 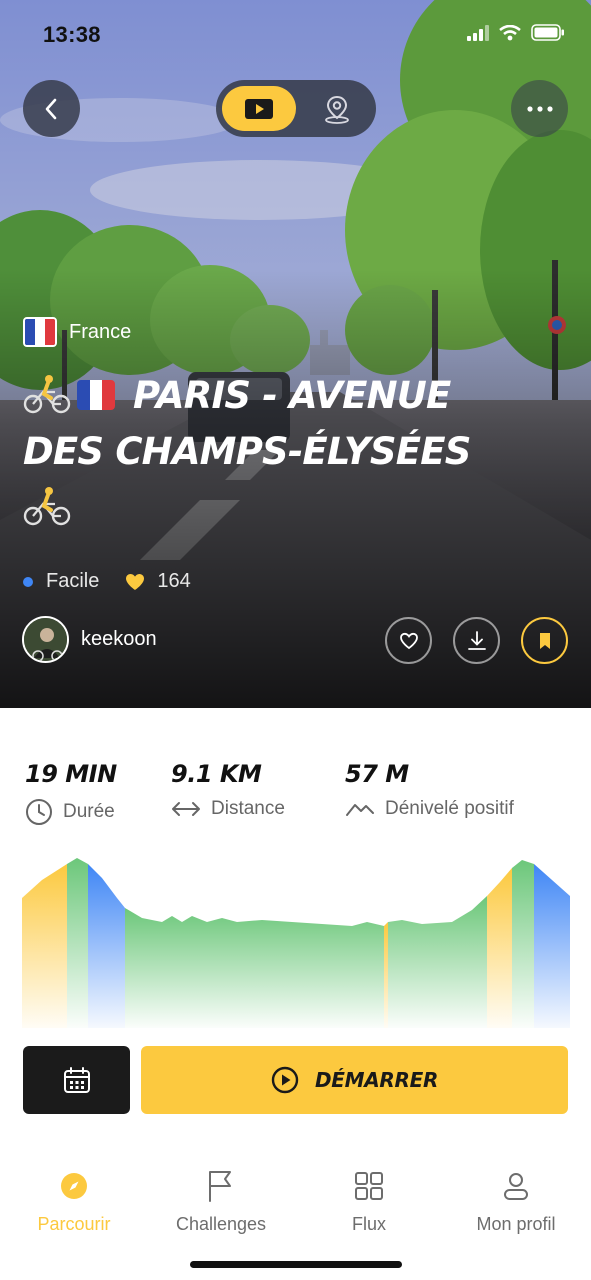 I want to click on heart-outline-icon, so click(x=408, y=640).